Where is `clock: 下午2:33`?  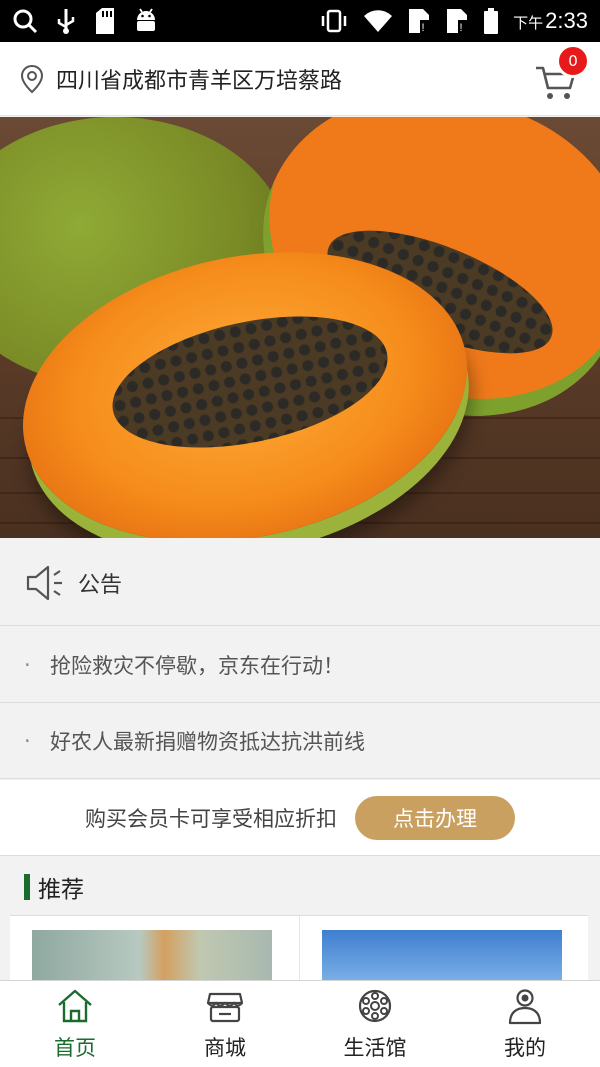
clock: 下午2:33 is located at coordinates (550, 21).